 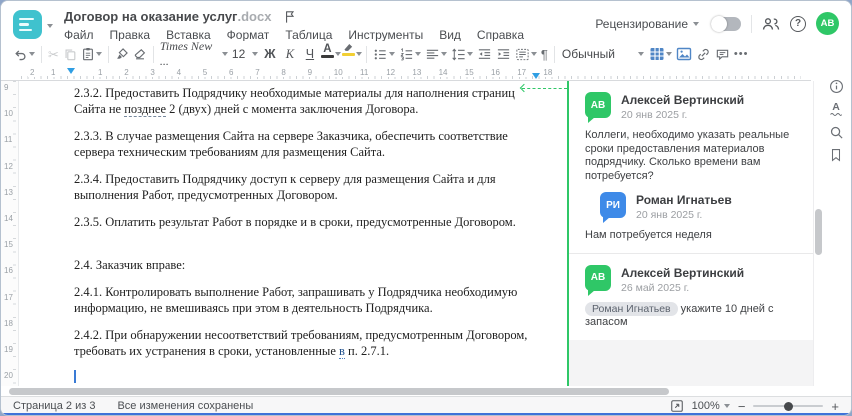 What do you see at coordinates (108, 54) in the screenshot?
I see `divider` at bounding box center [108, 54].